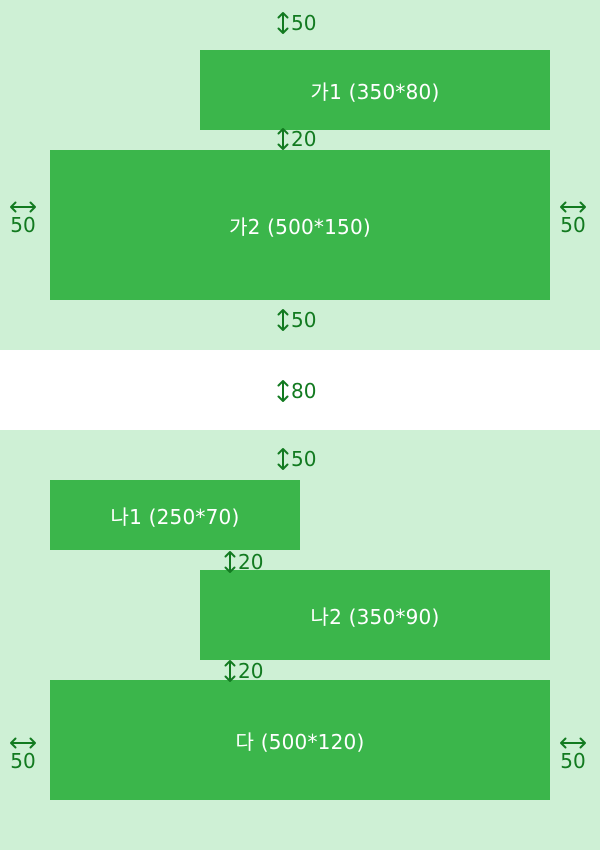 Image resolution: width=600 pixels, height=850 pixels. I want to click on box-da-label: 다 (500*120), so click(300, 741).